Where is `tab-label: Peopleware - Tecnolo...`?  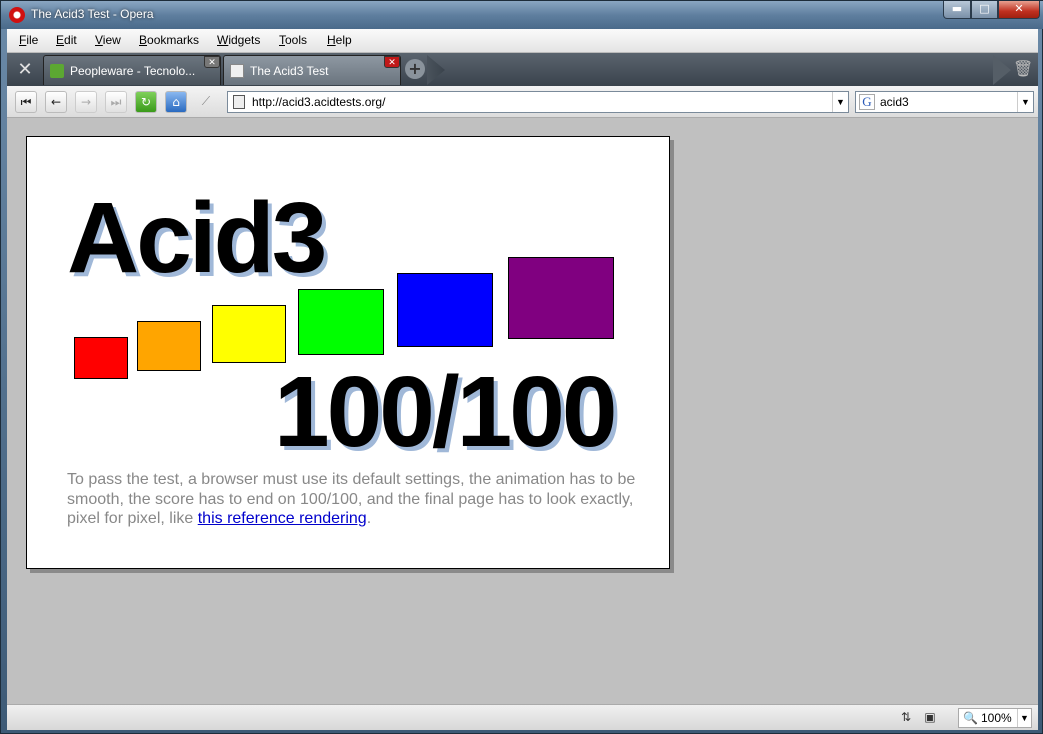
tab-label: Peopleware - Tecnolo... is located at coordinates (133, 71).